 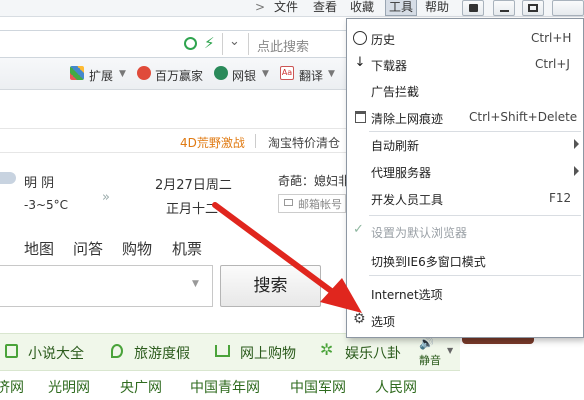 What do you see at coordinates (287, 257) in the screenshot?
I see `annotation-arrow` at bounding box center [287, 257].